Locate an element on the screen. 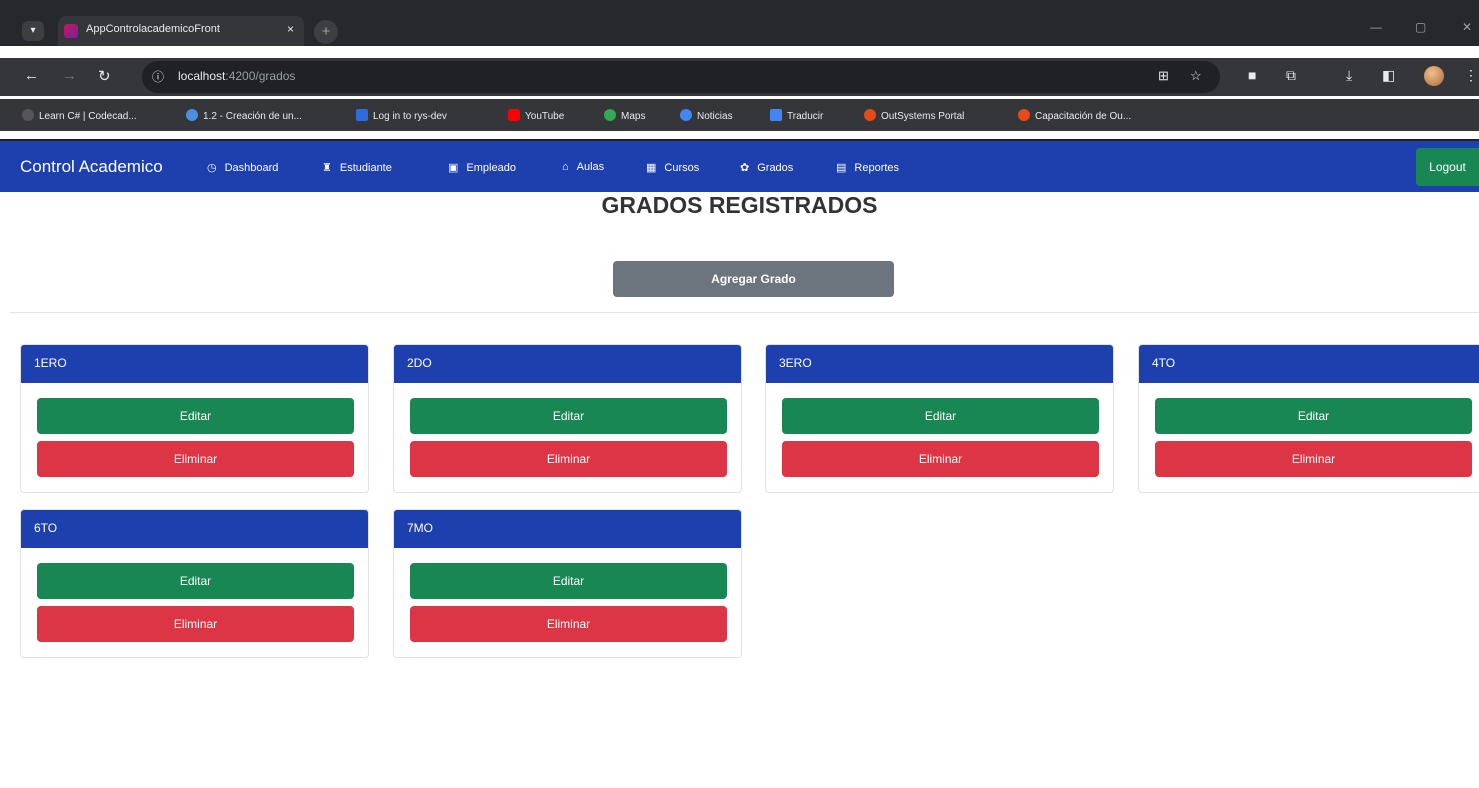 This screenshot has height=788, width=1479. side-panel-icon: ◧ is located at coordinates (1388, 75).